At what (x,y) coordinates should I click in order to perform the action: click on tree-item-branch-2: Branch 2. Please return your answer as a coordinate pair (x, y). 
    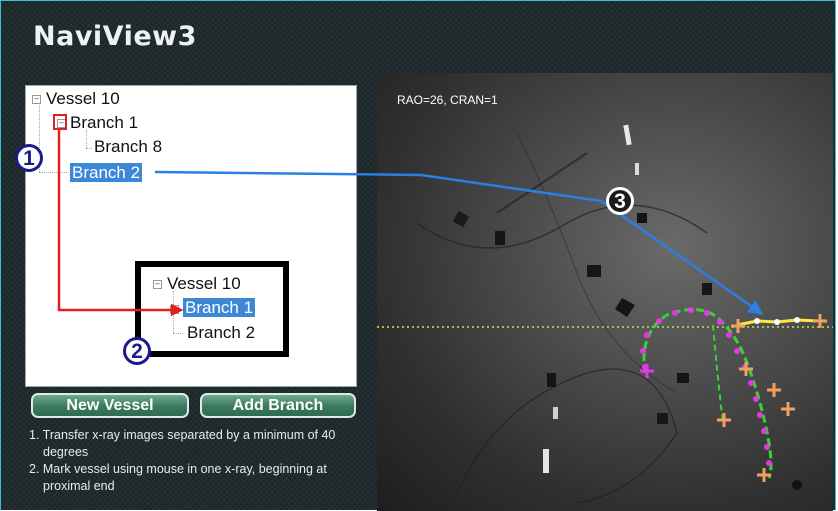
    Looking at the image, I should click on (106, 173).